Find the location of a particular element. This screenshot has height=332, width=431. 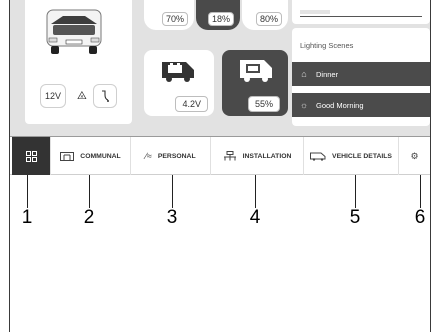

vehicle-card: 12V ⨻ is located at coordinates (78, 62).